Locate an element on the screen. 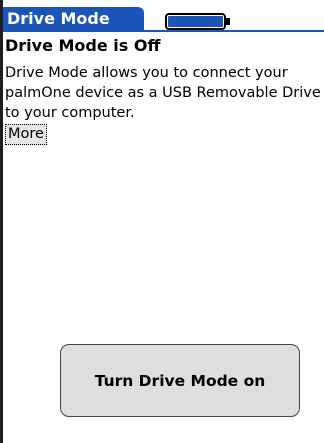  battery-fill is located at coordinates (195, 21).